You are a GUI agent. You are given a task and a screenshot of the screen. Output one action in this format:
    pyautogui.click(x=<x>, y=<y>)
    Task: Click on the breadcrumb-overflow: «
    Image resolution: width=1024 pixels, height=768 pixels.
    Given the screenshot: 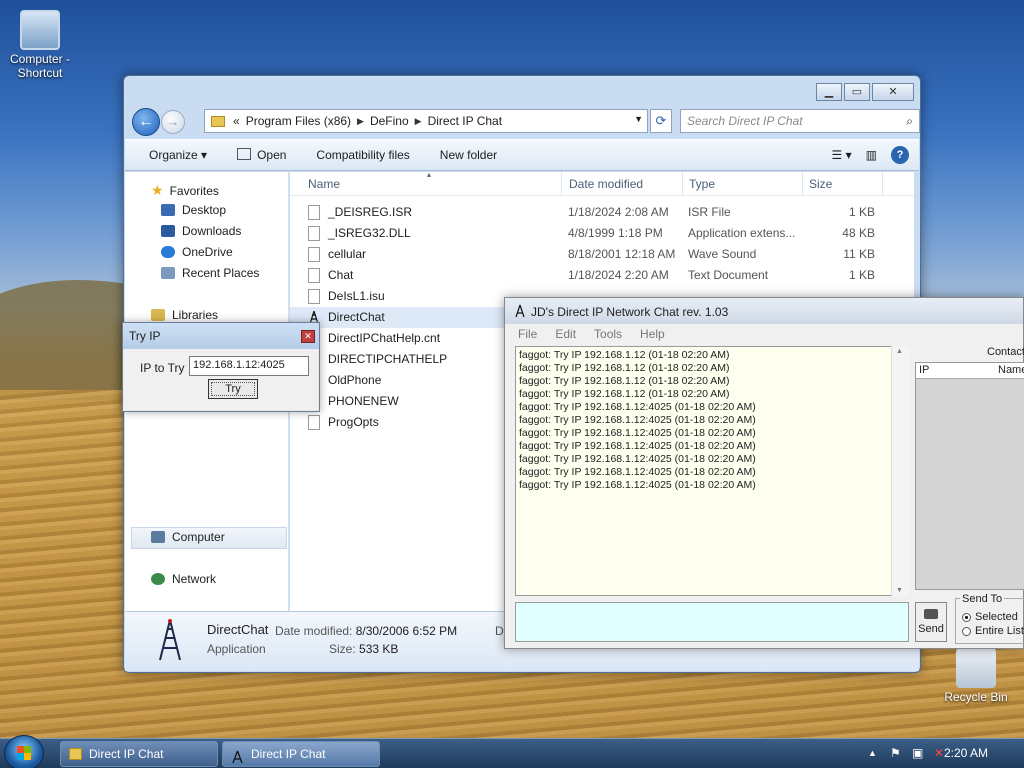 What is the action you would take?
    pyautogui.click(x=236, y=121)
    